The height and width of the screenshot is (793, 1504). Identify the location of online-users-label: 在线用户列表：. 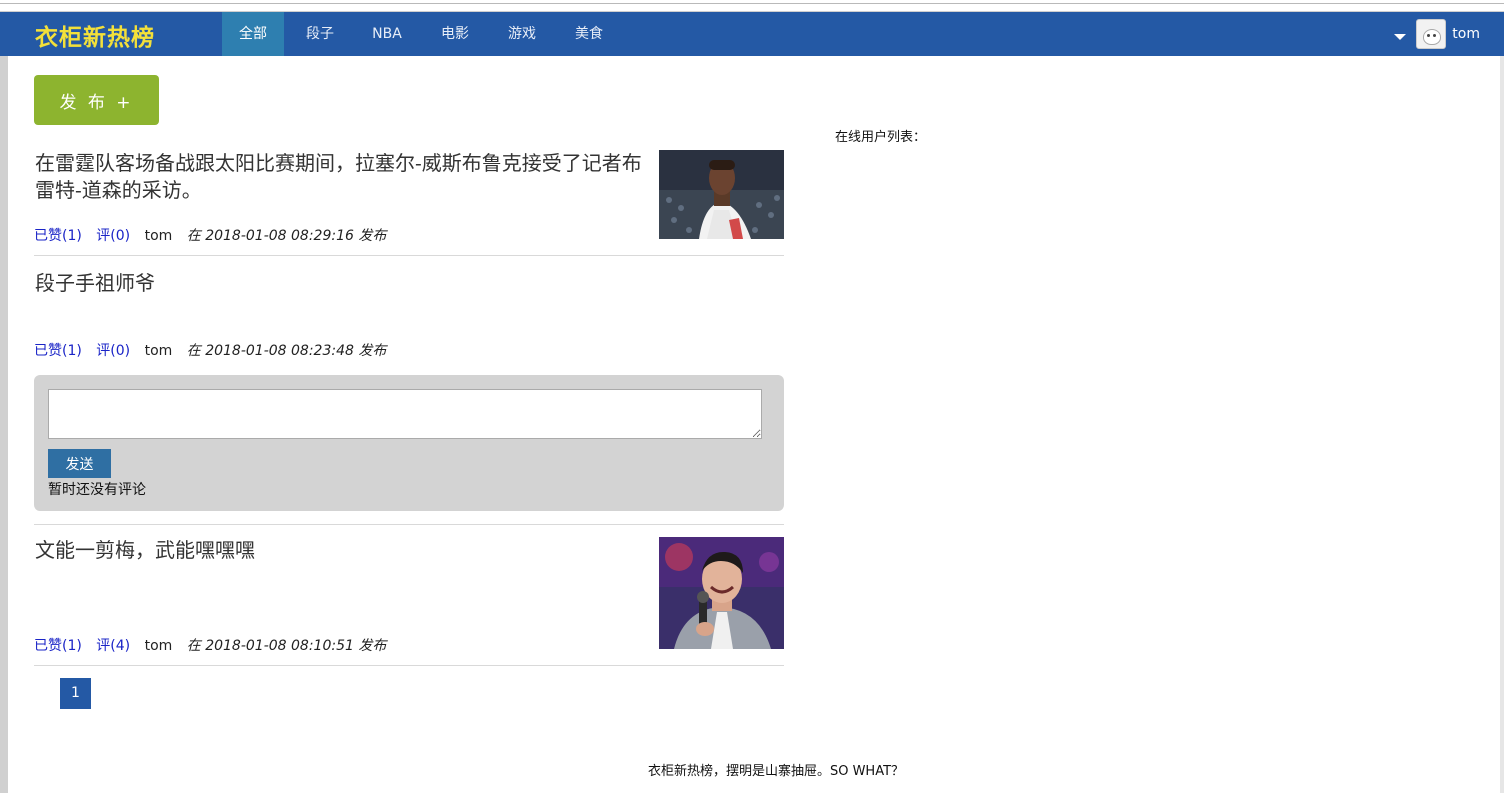
(881, 137).